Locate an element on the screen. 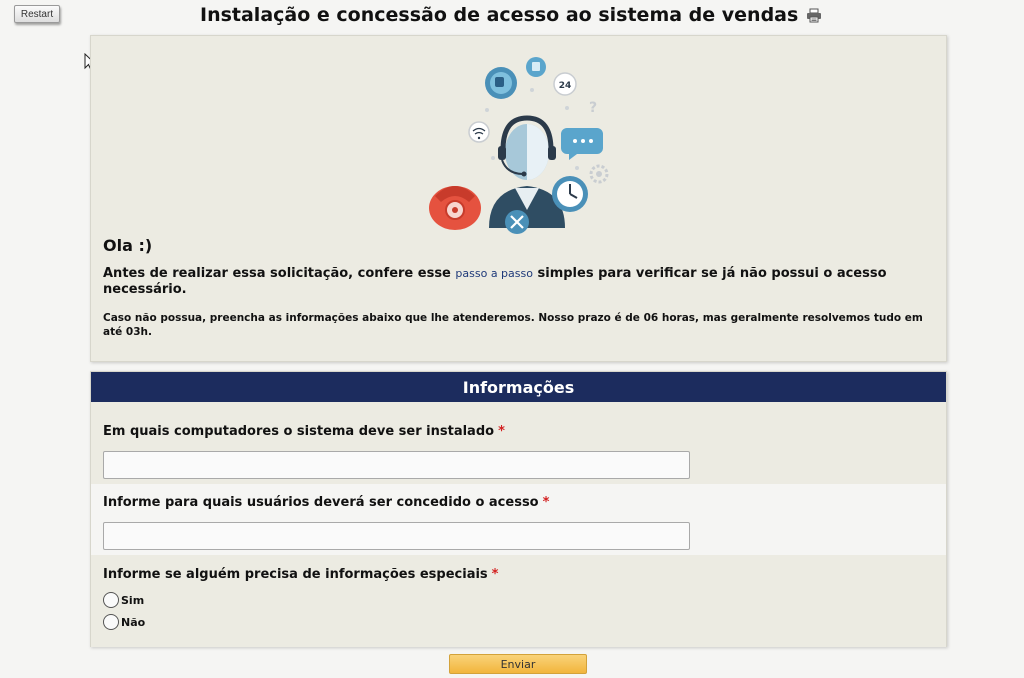  radio-option-nao: Não is located at coordinates (124, 622).